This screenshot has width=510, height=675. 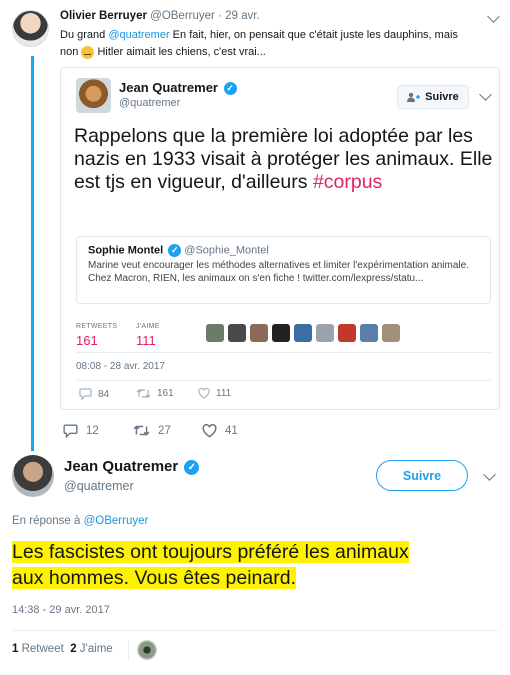 What do you see at coordinates (116, 521) in the screenshot?
I see `reply-to-link: @OBerruyer` at bounding box center [116, 521].